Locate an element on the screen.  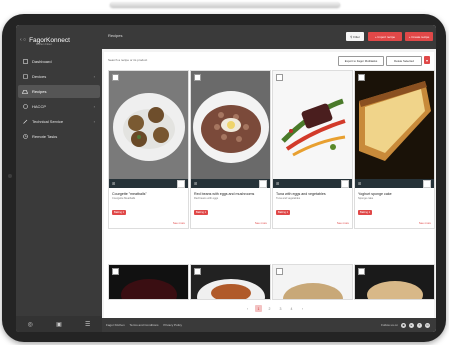
menu-icon: ☰ is located at coordinates (87, 324).